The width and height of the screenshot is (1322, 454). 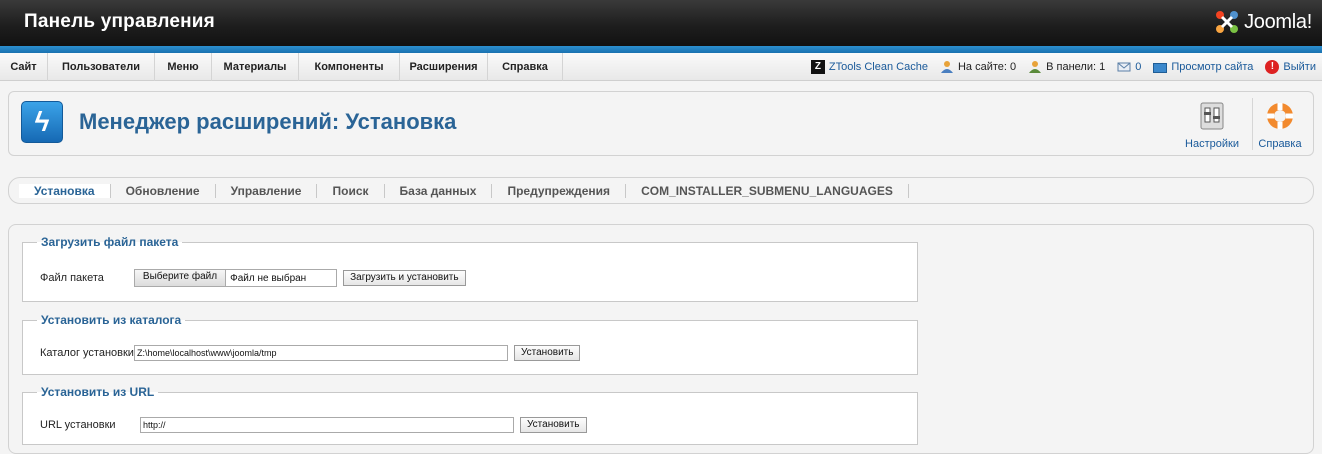 What do you see at coordinates (1138, 67) in the screenshot?
I see `messages-count: 0` at bounding box center [1138, 67].